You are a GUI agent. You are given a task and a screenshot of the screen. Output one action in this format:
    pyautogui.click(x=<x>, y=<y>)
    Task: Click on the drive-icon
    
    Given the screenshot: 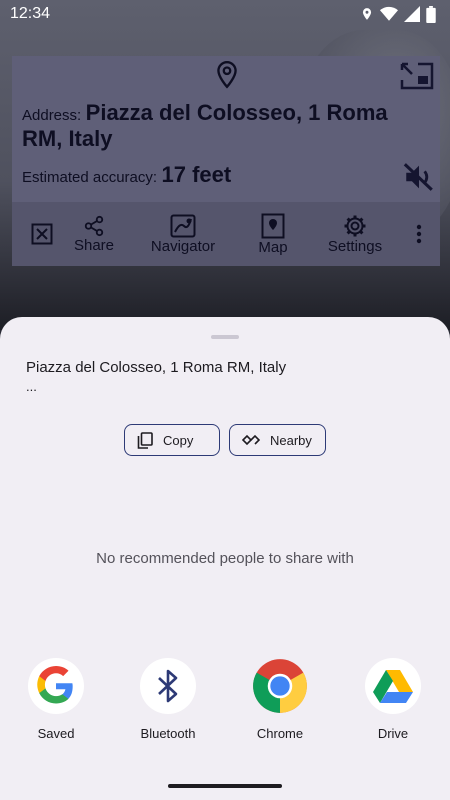 What is the action you would take?
    pyautogui.click(x=393, y=686)
    